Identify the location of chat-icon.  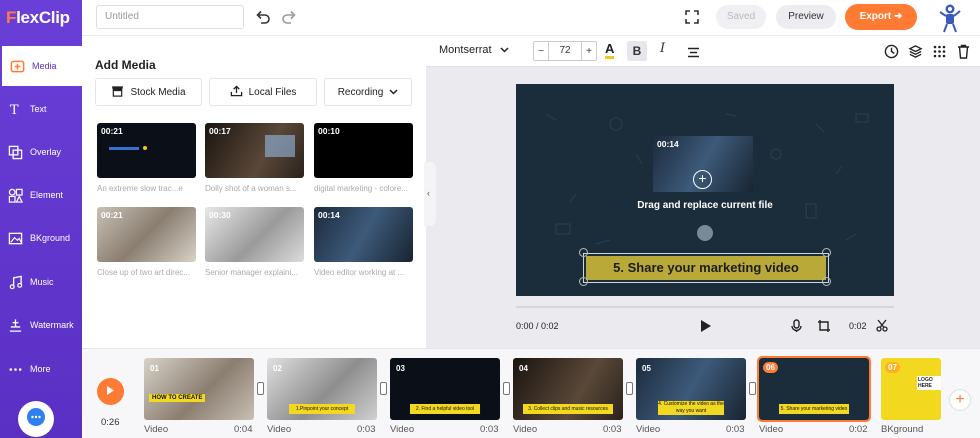
(36, 419).